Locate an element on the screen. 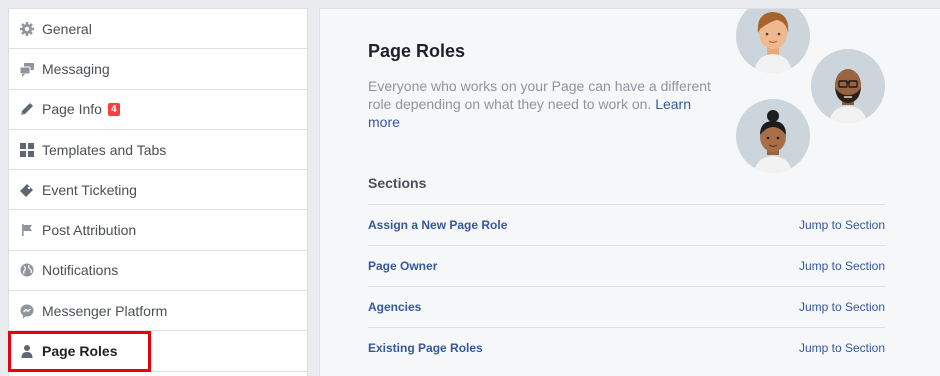 This screenshot has height=376, width=940. sidebar-item-messenger-platform: Messenger Platform is located at coordinates (158, 311).